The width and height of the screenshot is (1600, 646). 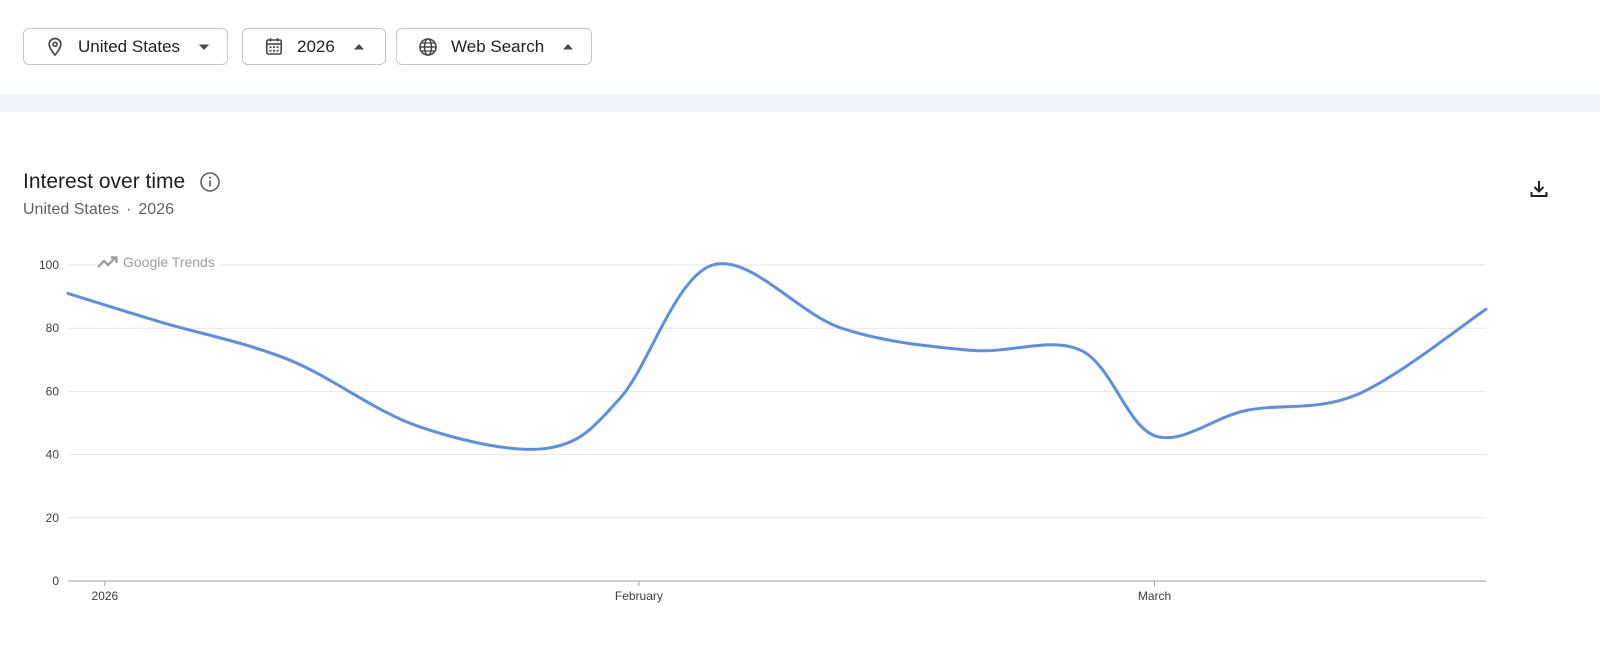 What do you see at coordinates (49, 265) in the screenshot?
I see `y-tick-label: 100` at bounding box center [49, 265].